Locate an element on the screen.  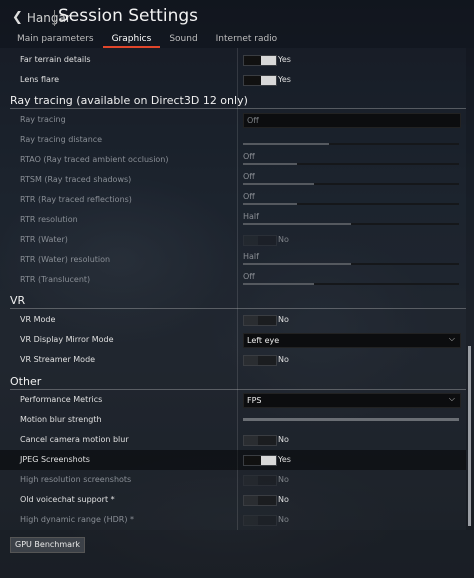
scrollbar-thumb is located at coordinates (469, 436).